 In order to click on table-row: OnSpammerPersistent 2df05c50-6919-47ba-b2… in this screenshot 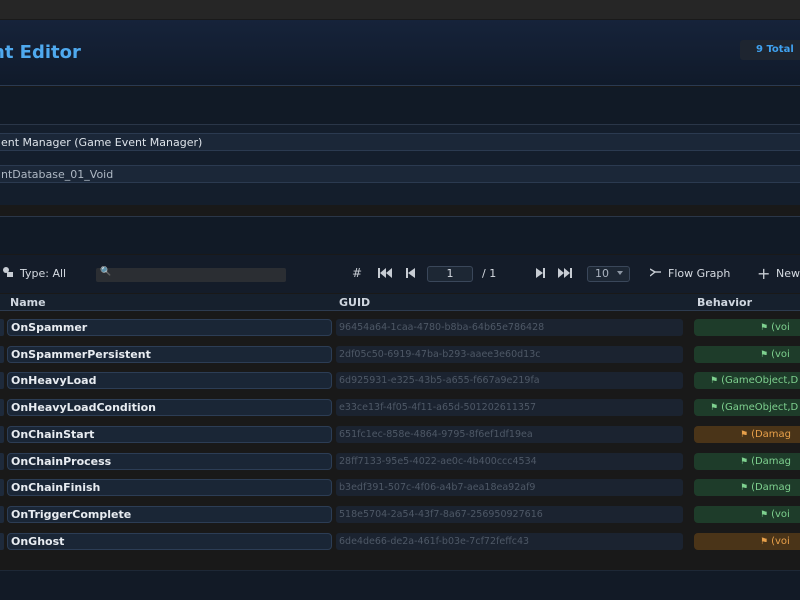, I will do `click(400, 354)`.